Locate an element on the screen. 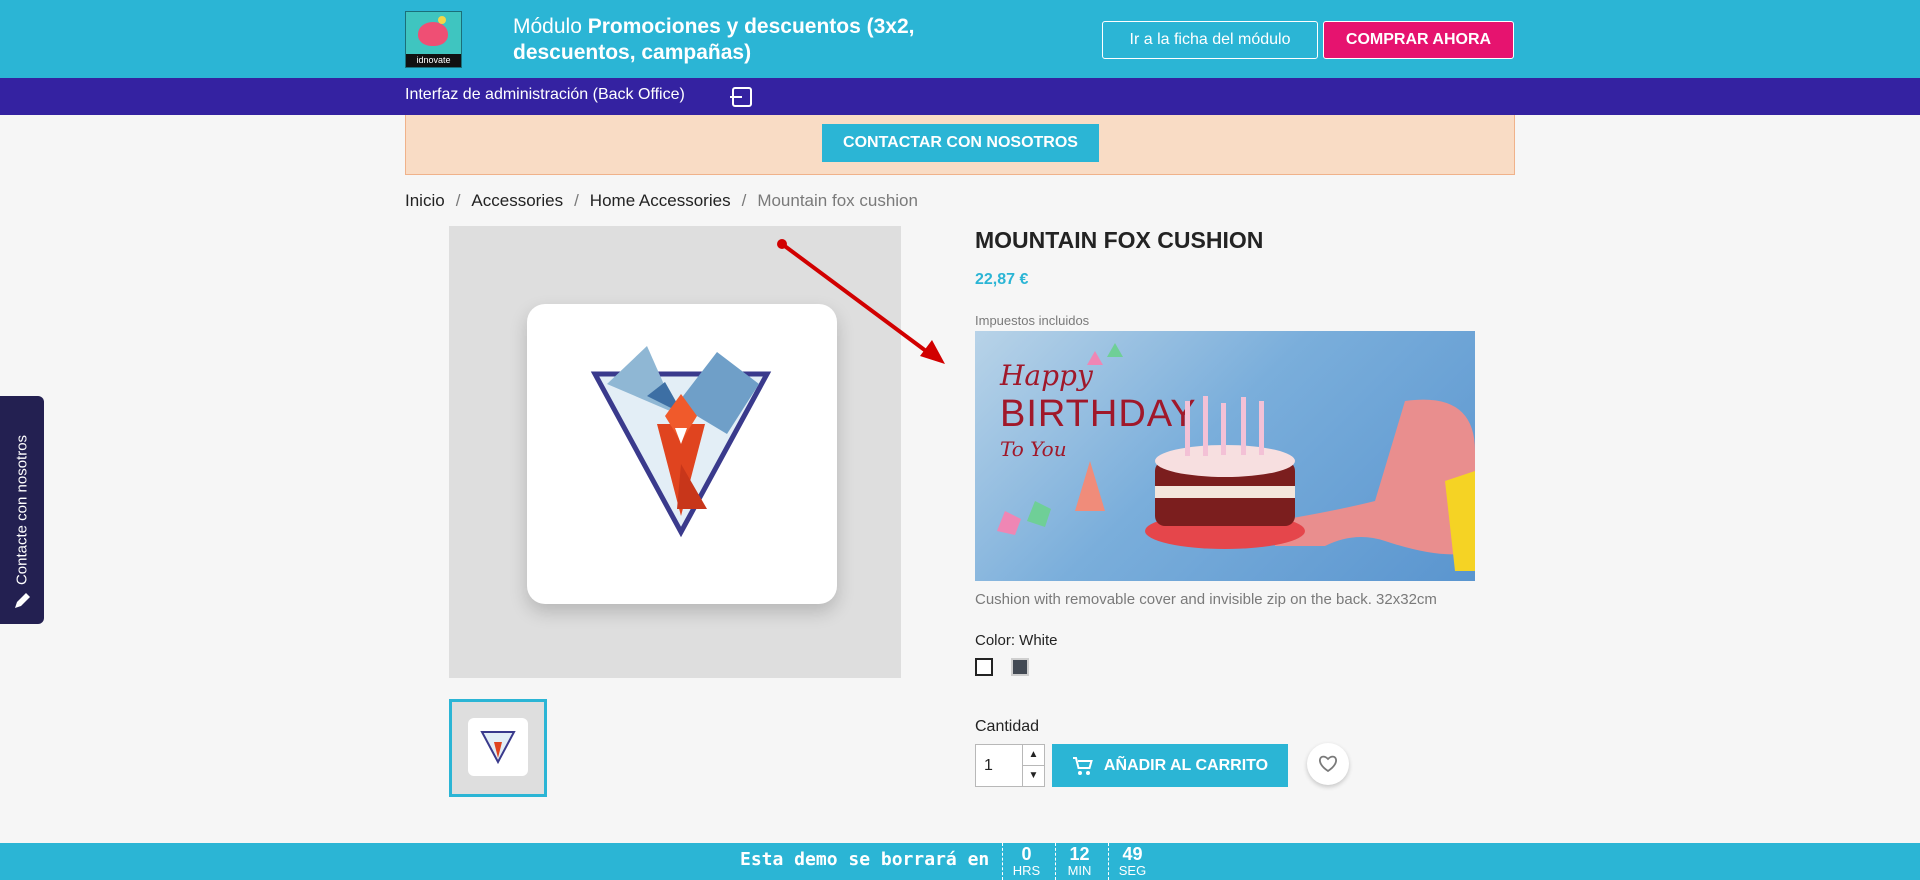  countdown-minutes-unit: MIN is located at coordinates (1079, 870).